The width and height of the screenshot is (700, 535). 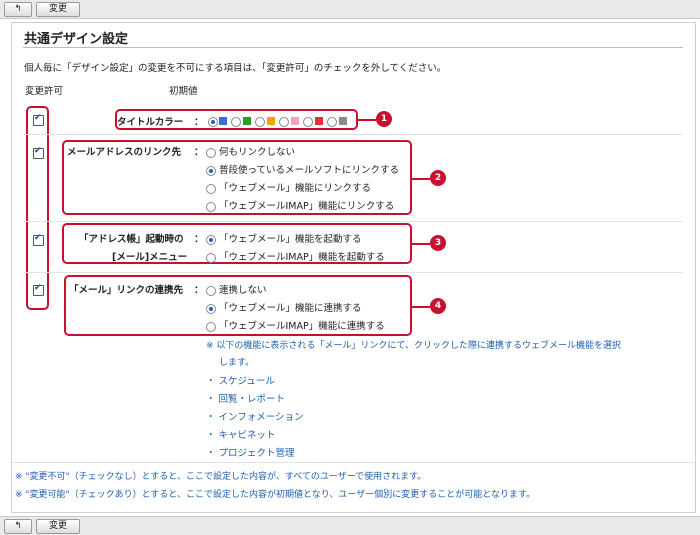 I want to click on callout-badge-1: 1, so click(x=384, y=119).